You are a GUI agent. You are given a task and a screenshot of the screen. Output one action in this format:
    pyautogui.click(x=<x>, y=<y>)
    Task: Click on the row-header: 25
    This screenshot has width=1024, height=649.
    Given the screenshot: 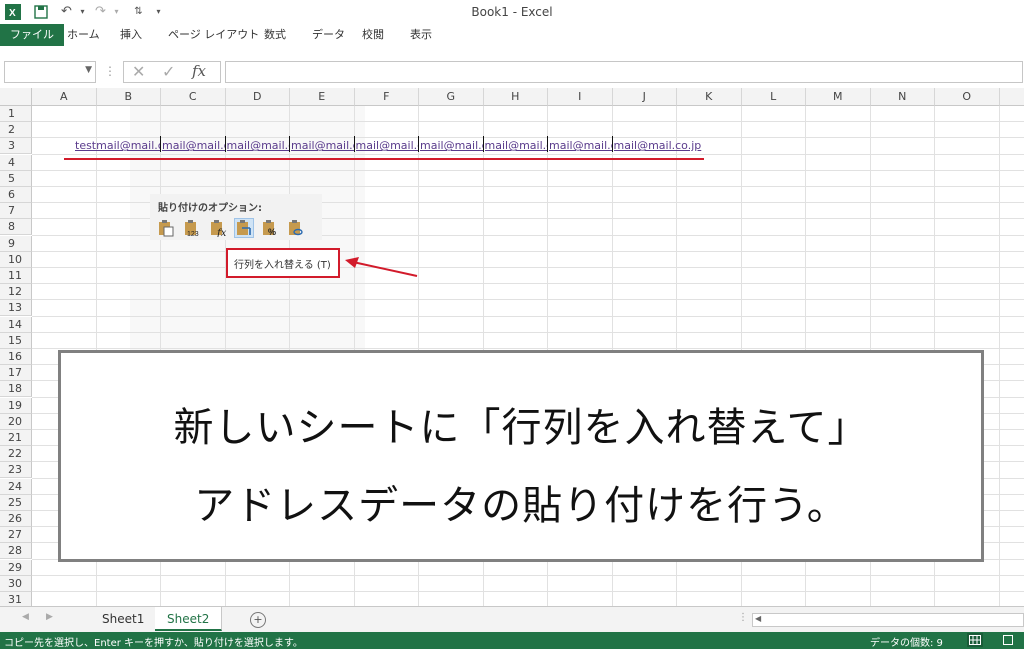 What is the action you would take?
    pyautogui.click(x=16, y=502)
    